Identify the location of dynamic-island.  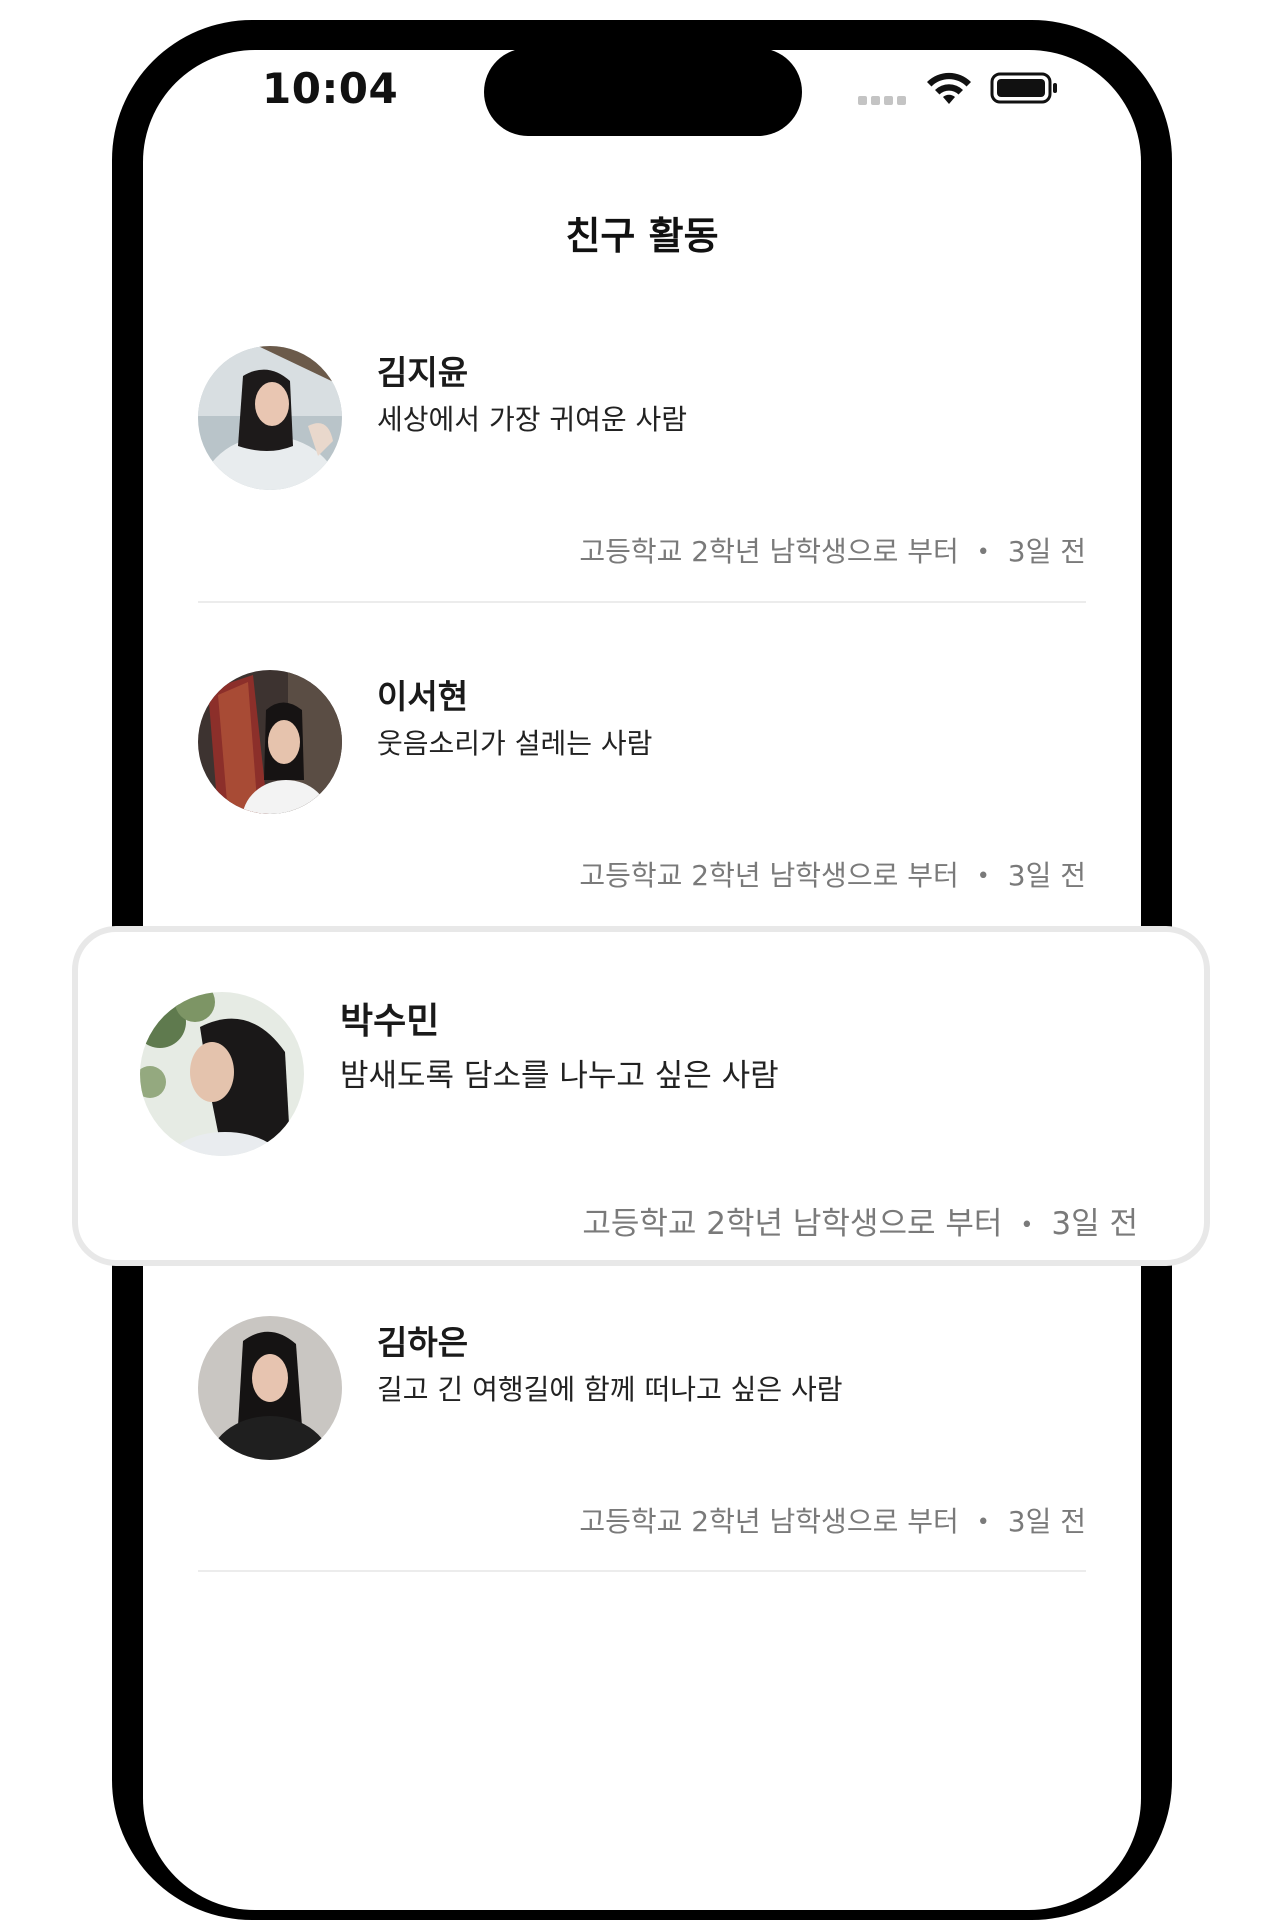
(643, 92).